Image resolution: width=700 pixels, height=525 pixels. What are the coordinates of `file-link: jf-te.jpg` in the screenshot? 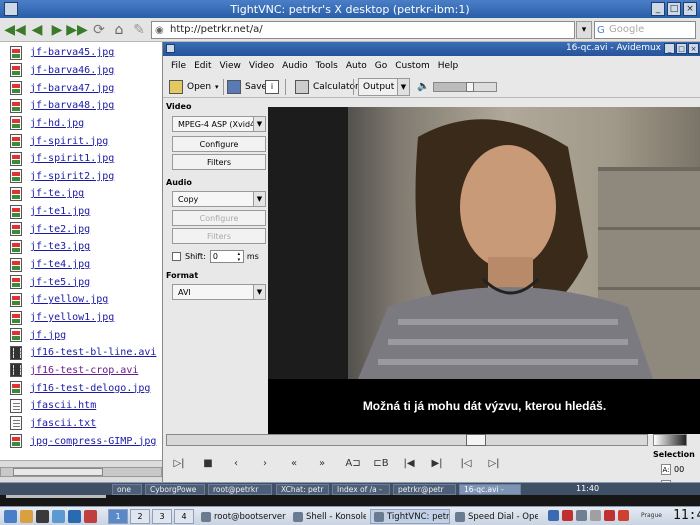 It's located at (57, 193).